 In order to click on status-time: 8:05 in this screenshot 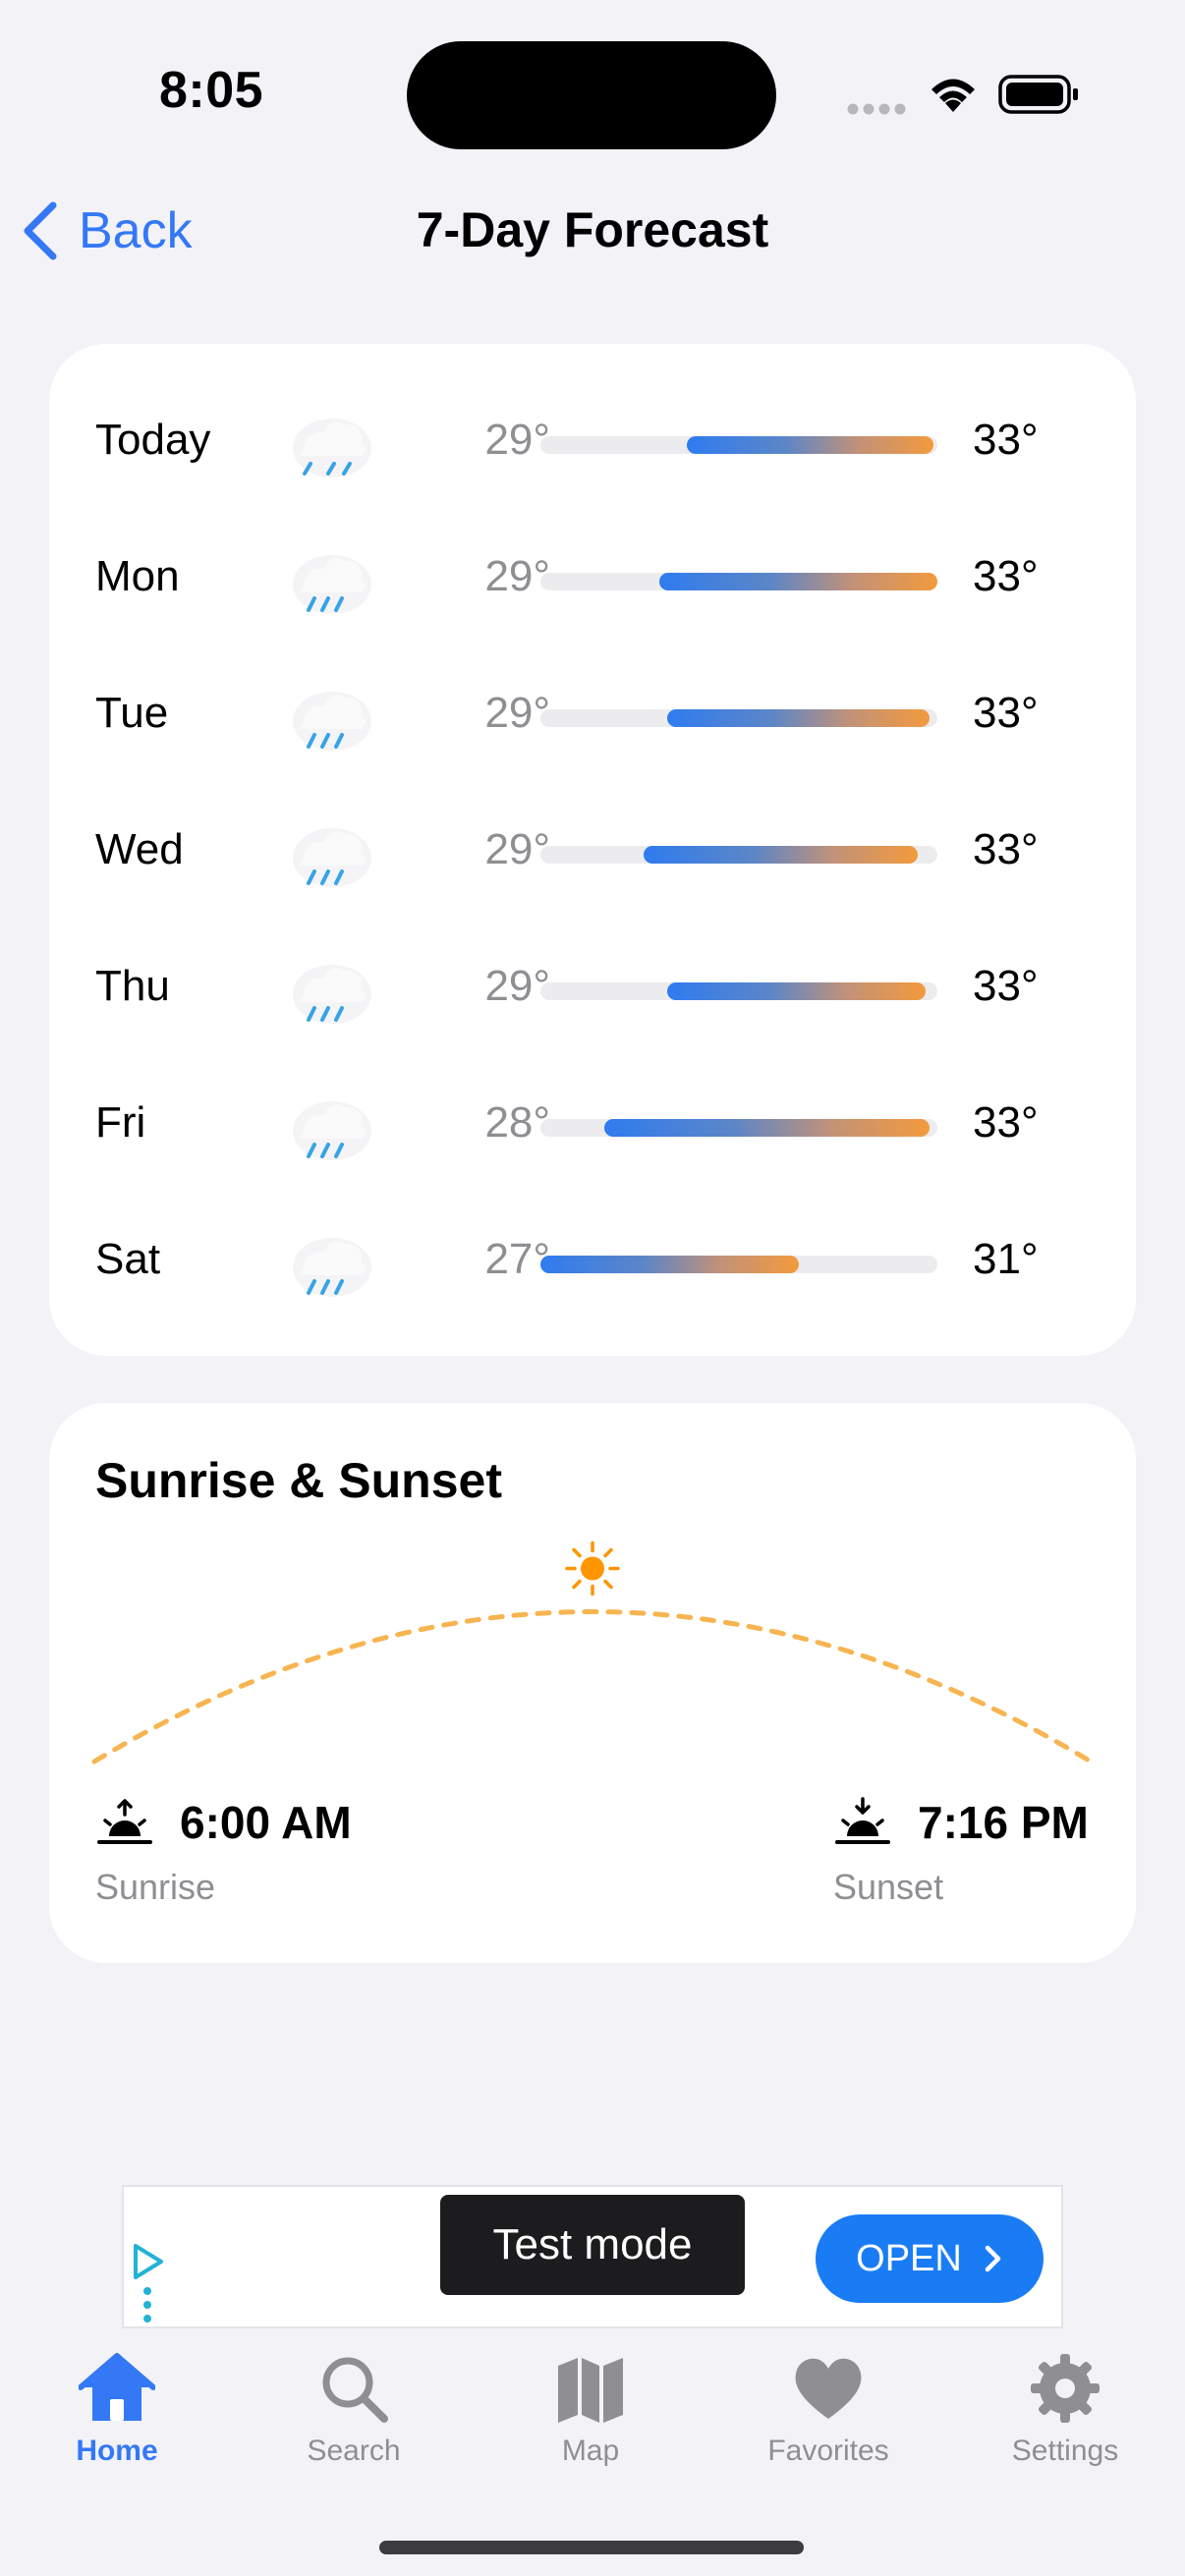, I will do `click(212, 90)`.